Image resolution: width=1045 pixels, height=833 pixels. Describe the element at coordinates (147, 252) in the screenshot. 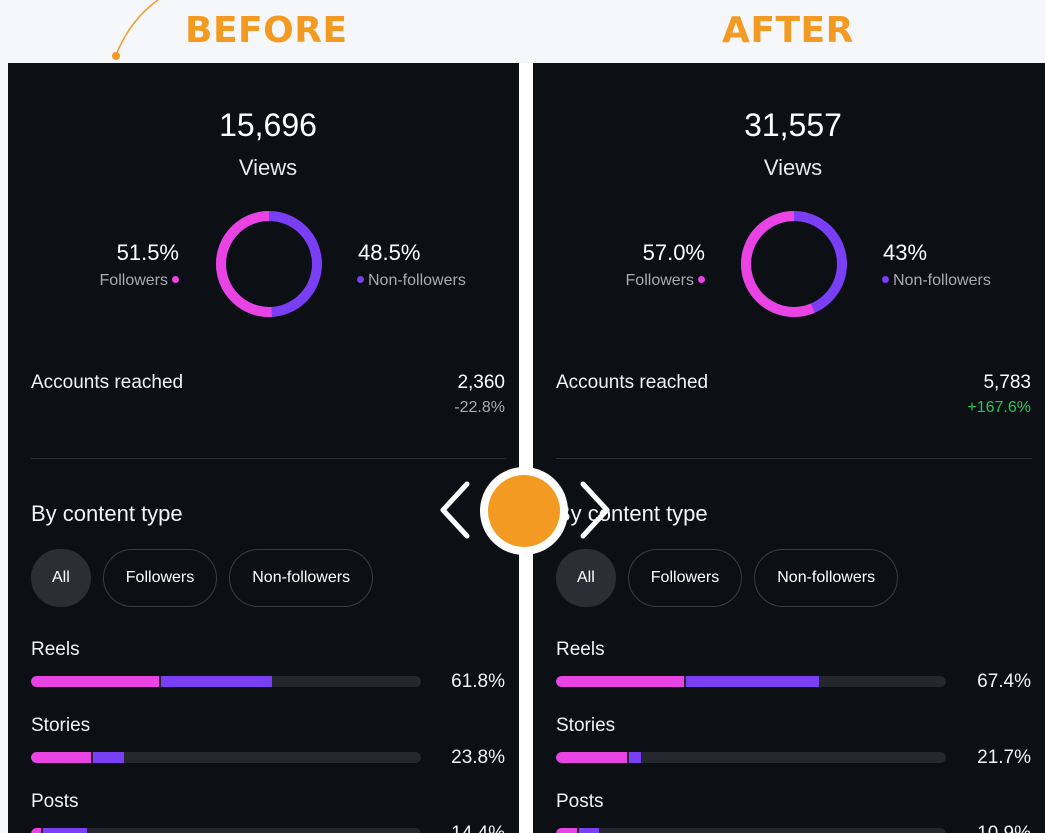

I see `followers-percentage: 51.5%` at that location.